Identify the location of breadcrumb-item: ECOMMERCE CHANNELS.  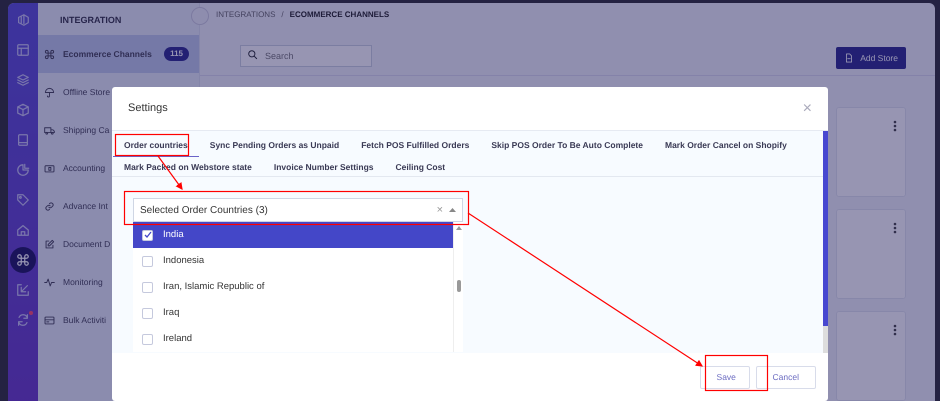
(340, 15).